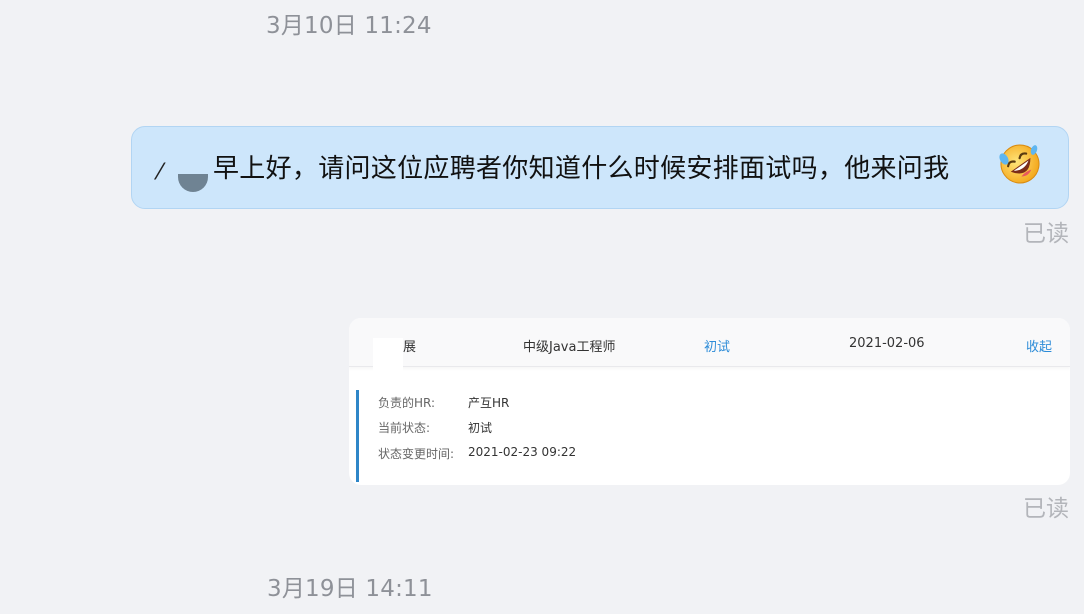 The image size is (1084, 614). Describe the element at coordinates (184, 171) in the screenshot. I see `mention-redacted: ⁄` at that location.